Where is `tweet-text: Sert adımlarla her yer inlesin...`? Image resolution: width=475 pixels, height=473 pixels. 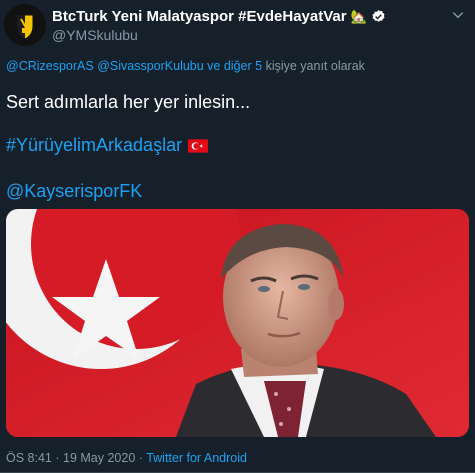
tweet-text: Sert adımlarla her yer inlesin... is located at coordinates (128, 102).